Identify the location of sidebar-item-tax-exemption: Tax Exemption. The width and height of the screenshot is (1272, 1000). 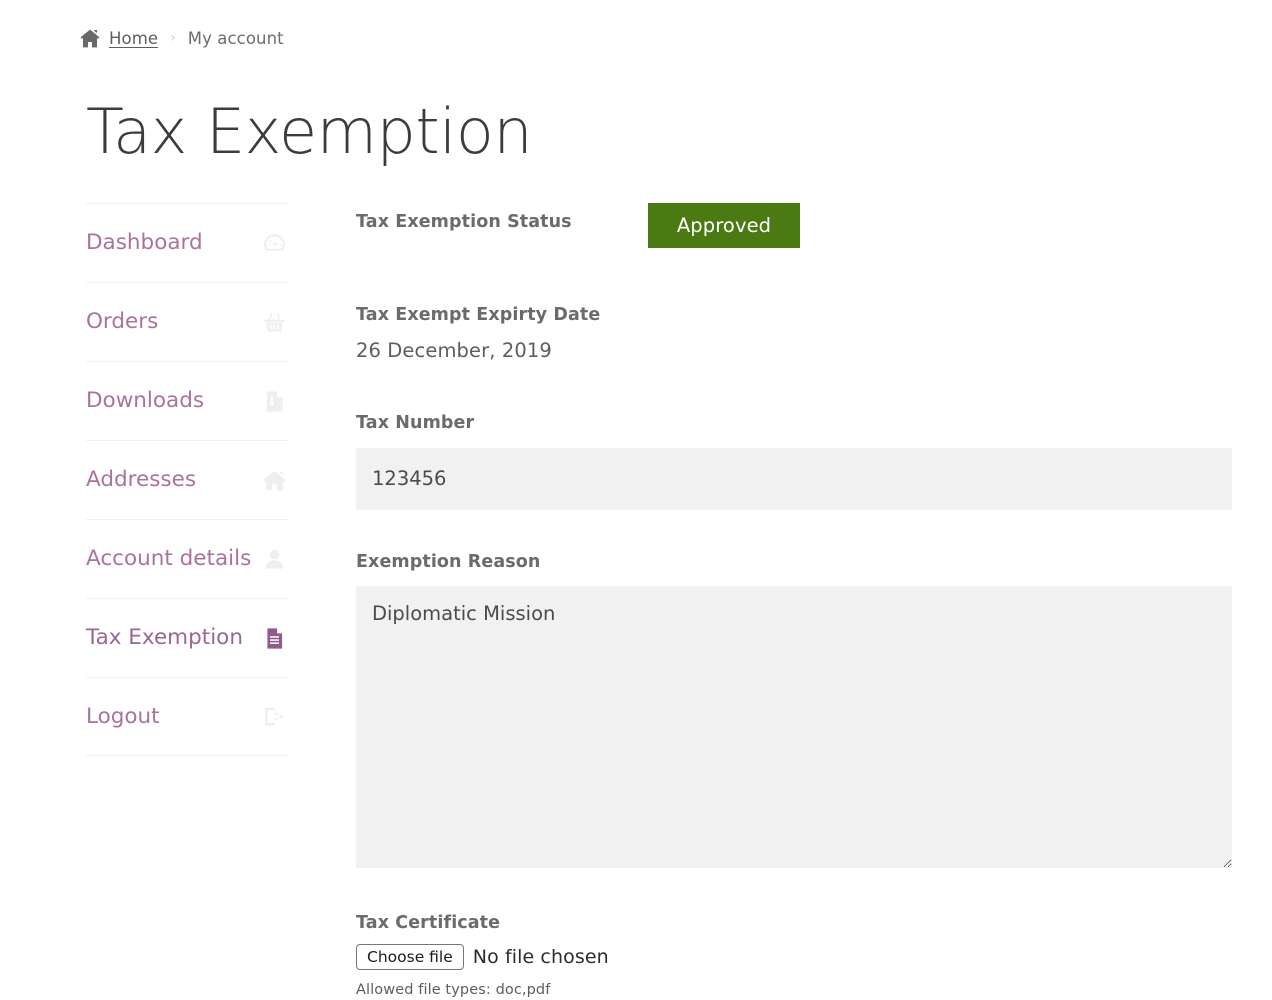
(187, 637).